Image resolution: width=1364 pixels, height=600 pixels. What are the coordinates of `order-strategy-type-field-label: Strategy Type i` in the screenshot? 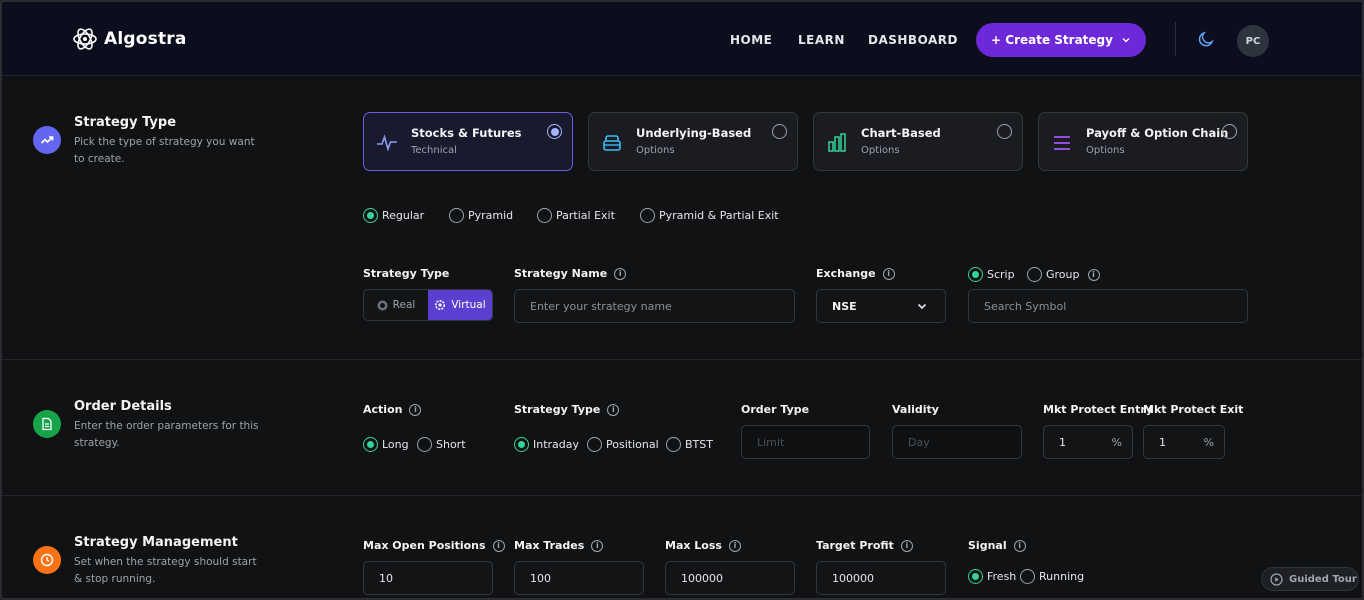 It's located at (567, 409).